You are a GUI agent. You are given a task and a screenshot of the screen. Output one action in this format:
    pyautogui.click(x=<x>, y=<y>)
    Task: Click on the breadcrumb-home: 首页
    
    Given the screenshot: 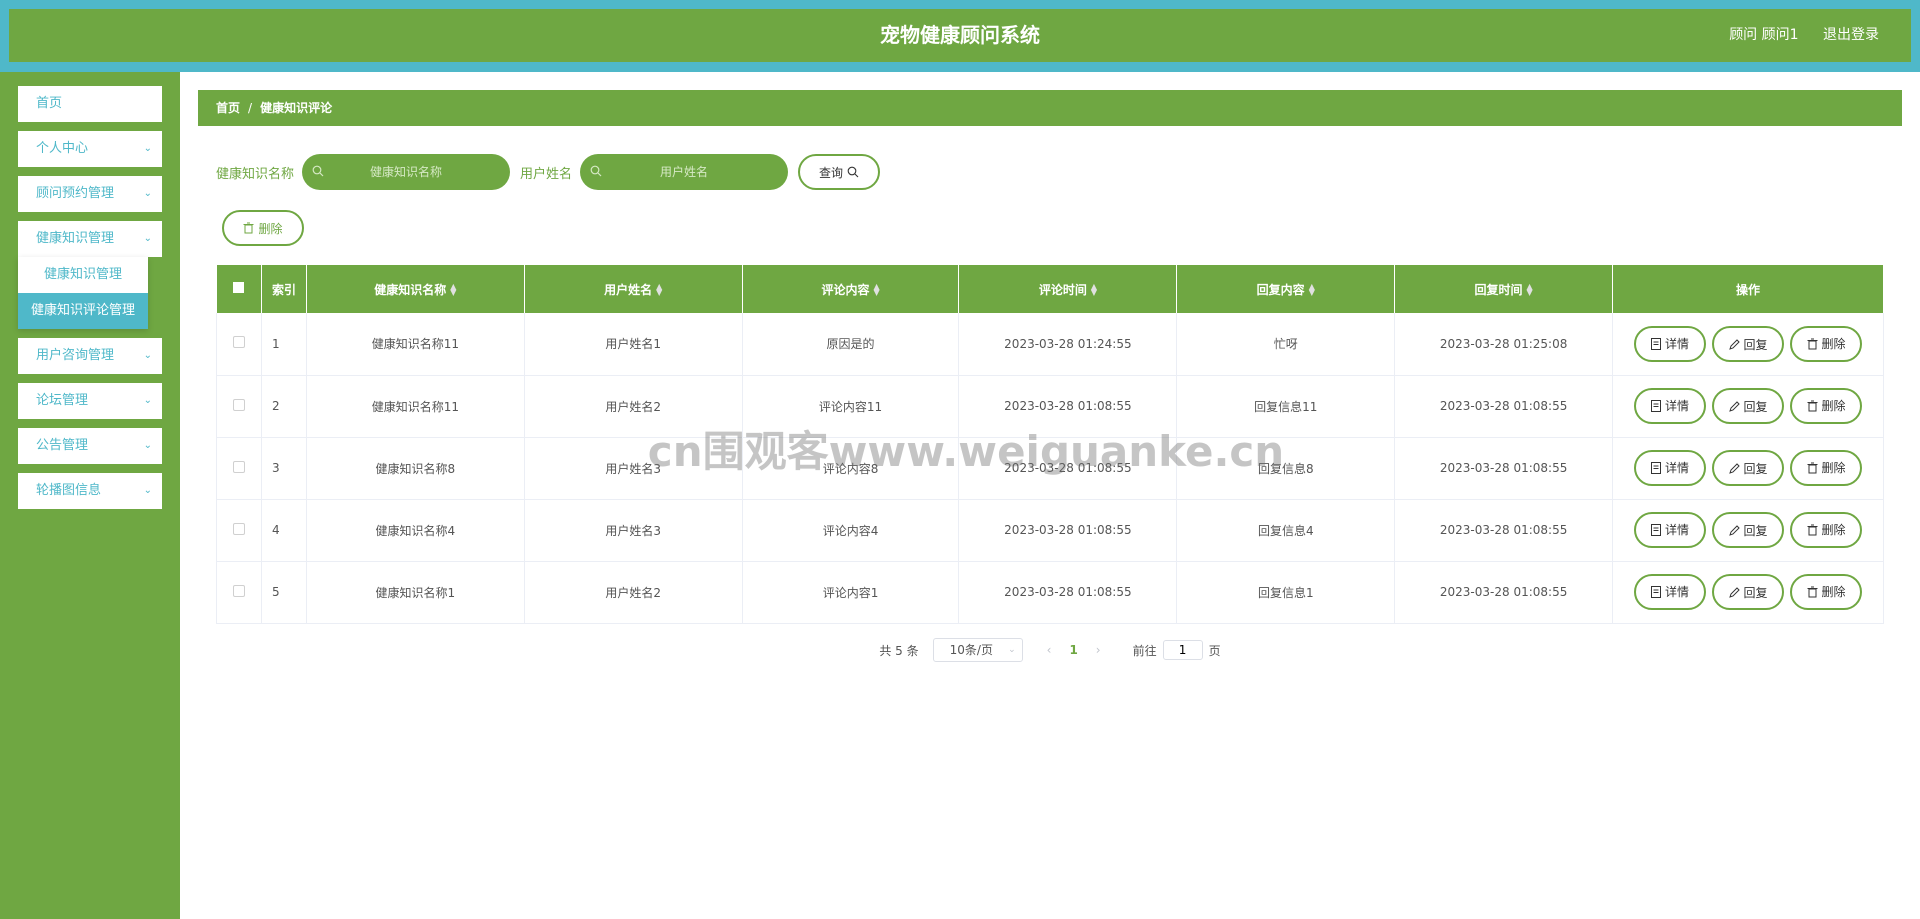 What is the action you would take?
    pyautogui.click(x=228, y=108)
    